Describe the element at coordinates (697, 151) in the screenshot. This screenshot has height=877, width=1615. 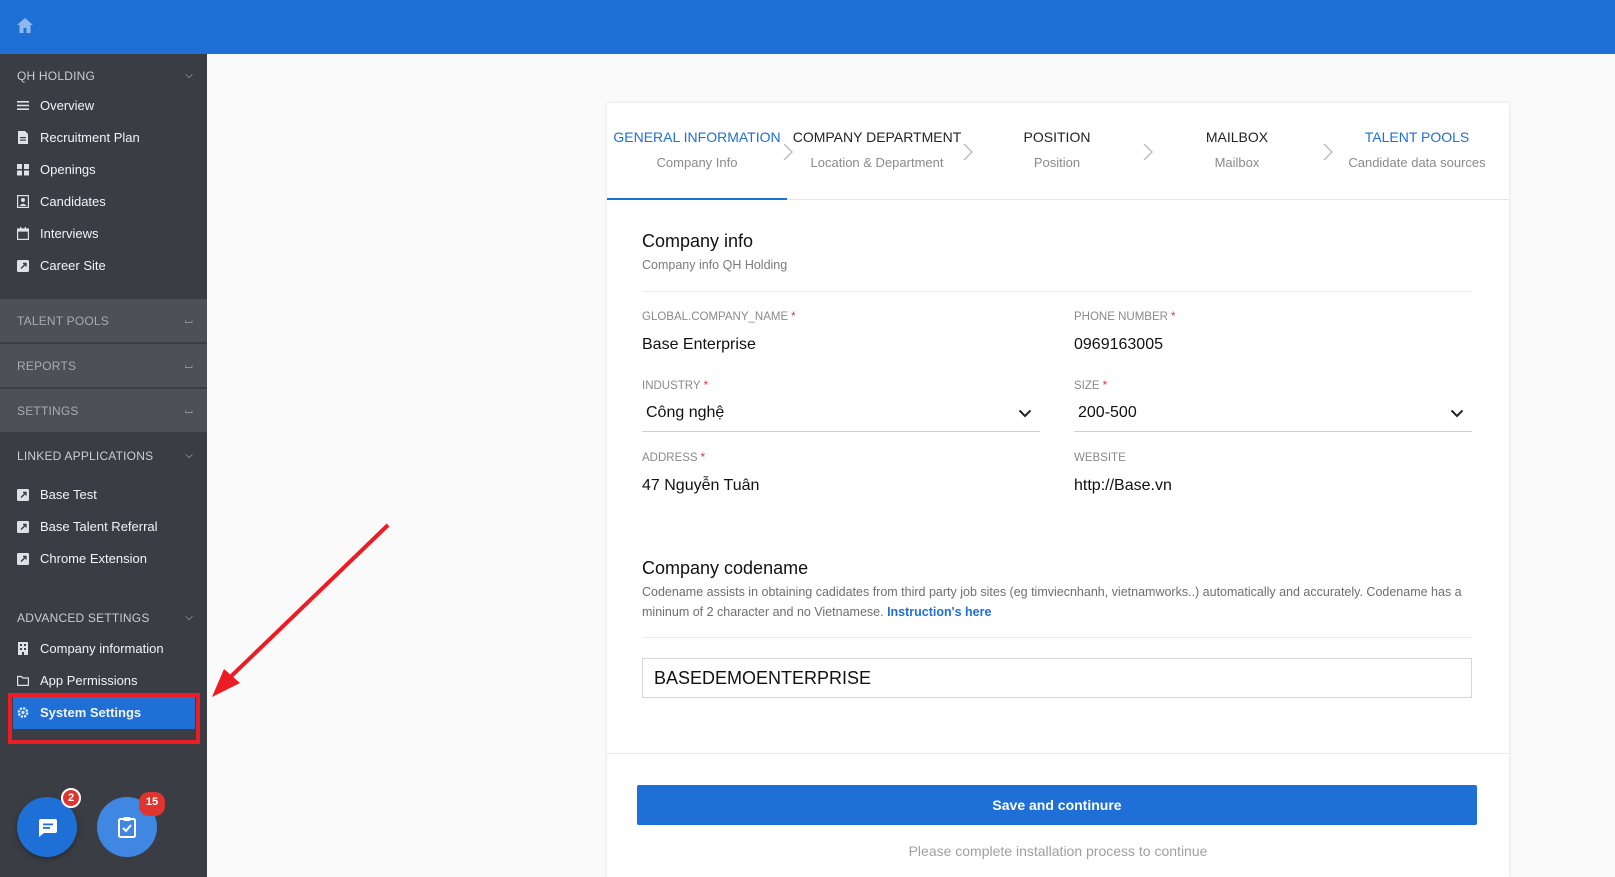
I see `step-general-information: GENERAL INFORMATION Company Info` at that location.